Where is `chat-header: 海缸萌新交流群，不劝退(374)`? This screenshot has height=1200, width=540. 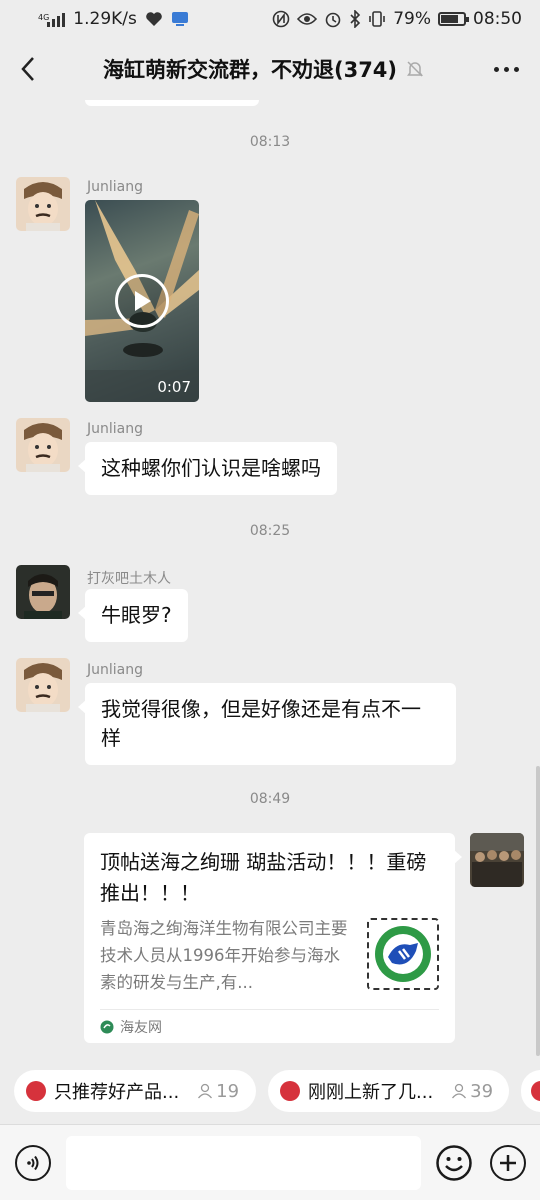
chat-header: 海缸萌新交流群，不劝退(374) is located at coordinates (270, 69).